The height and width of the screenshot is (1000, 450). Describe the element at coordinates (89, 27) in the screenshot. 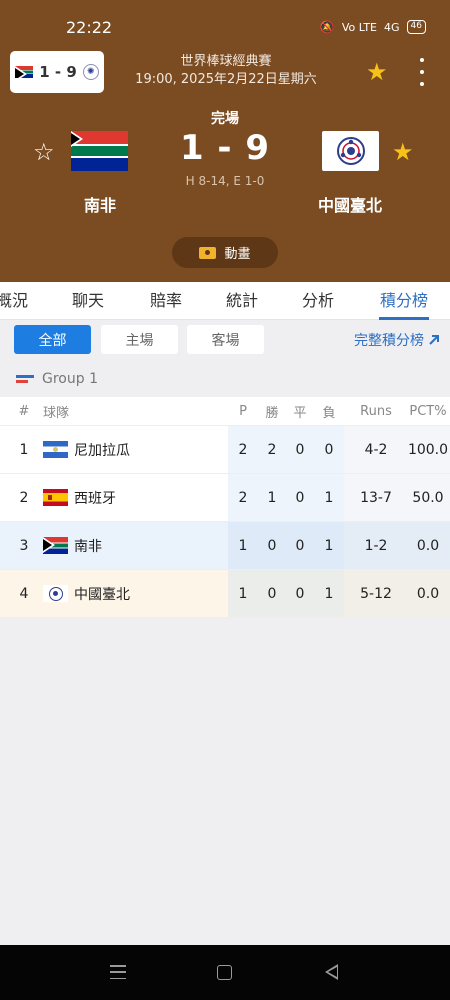

I see `status-time: 22:22` at that location.